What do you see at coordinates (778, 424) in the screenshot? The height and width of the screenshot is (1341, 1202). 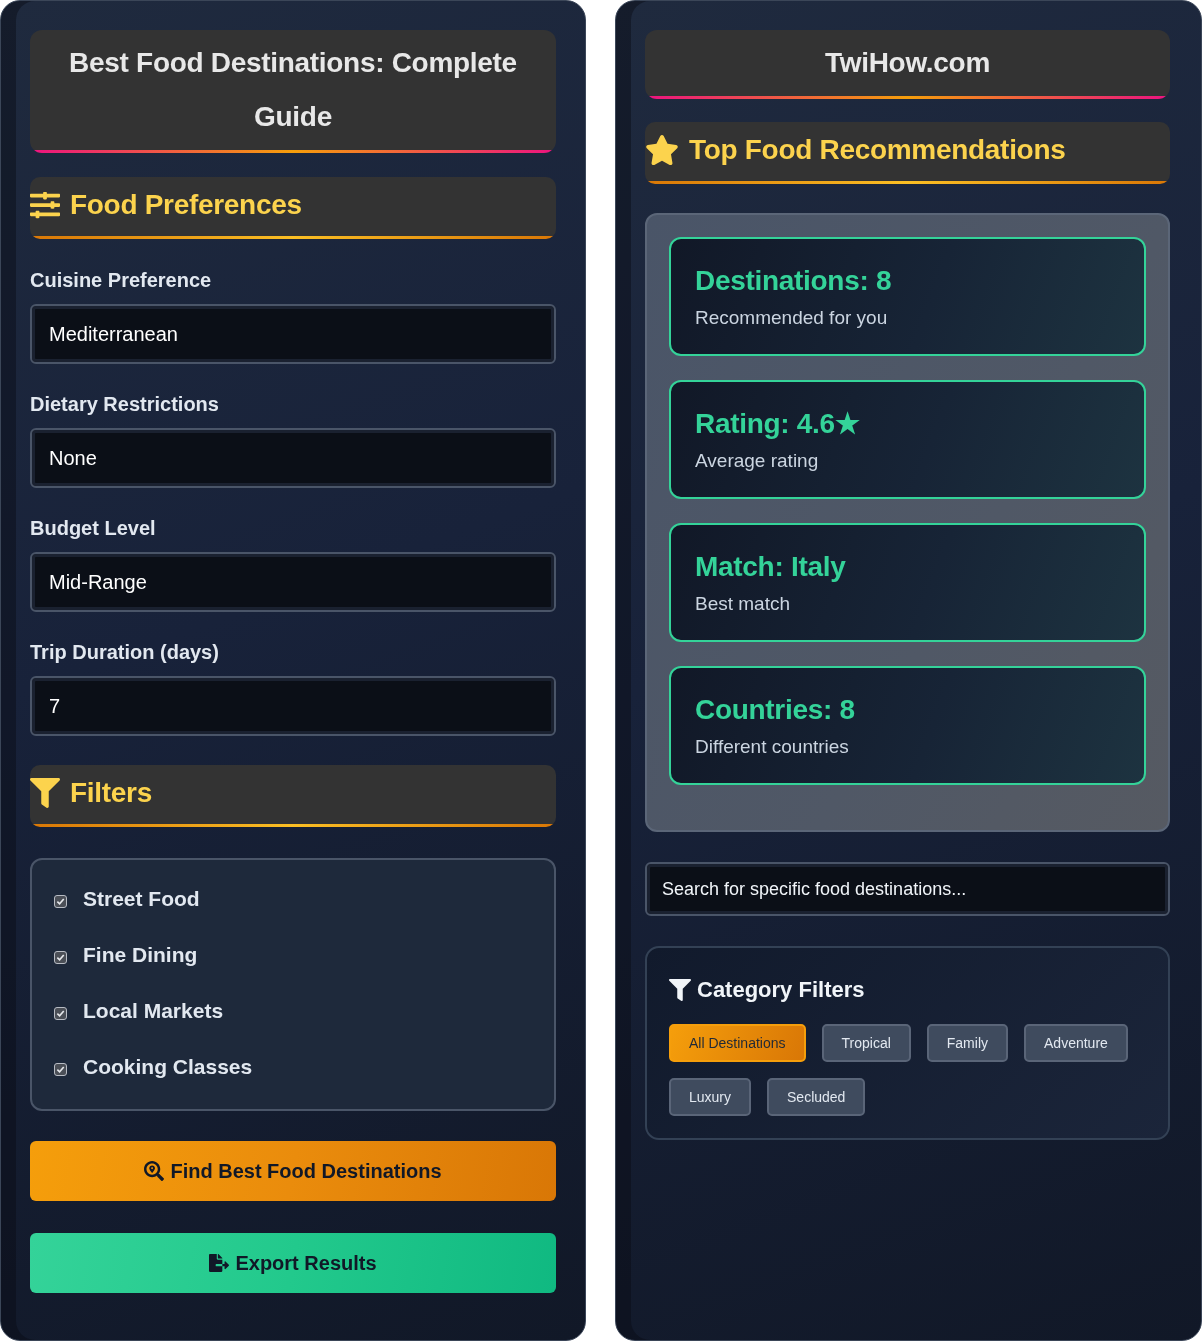 I see `stat-value: Rating: 4.6★` at bounding box center [778, 424].